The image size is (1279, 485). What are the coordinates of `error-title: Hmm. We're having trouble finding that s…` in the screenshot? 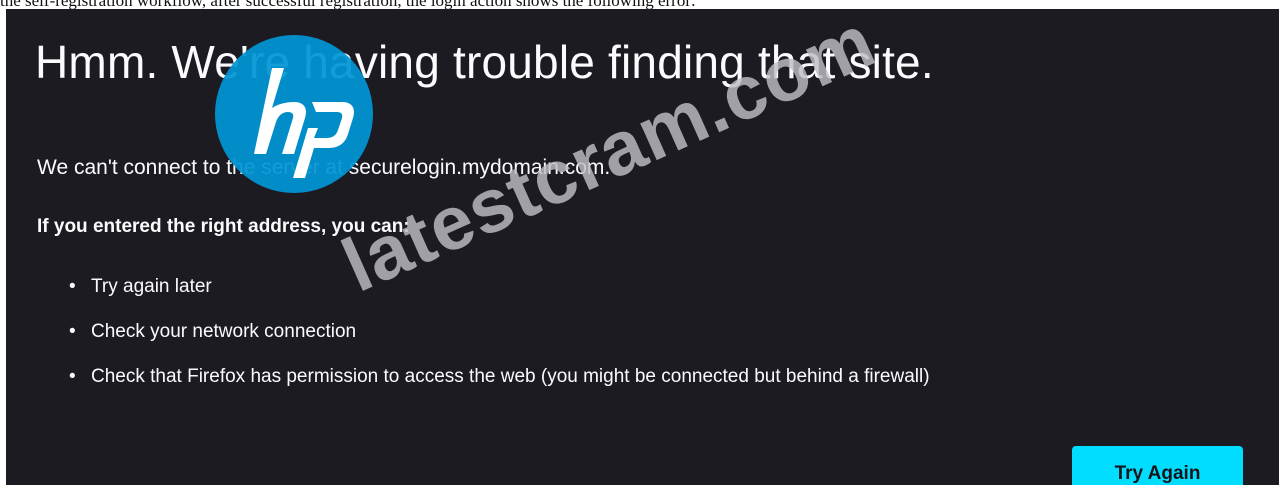 It's located at (484, 62).